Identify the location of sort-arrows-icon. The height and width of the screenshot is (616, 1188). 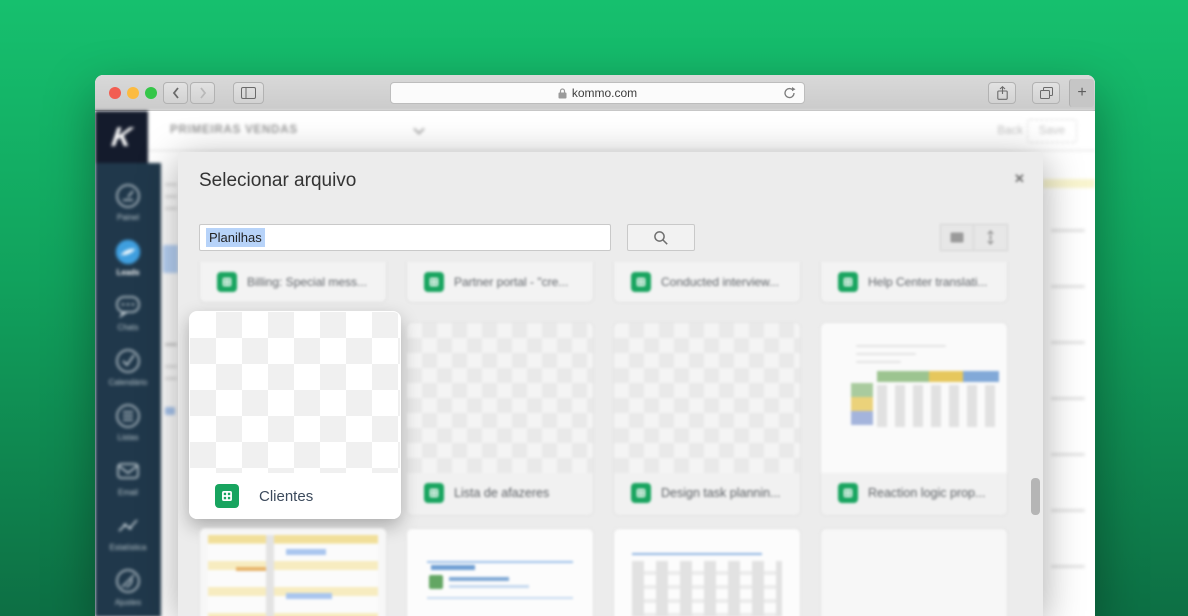
(990, 237).